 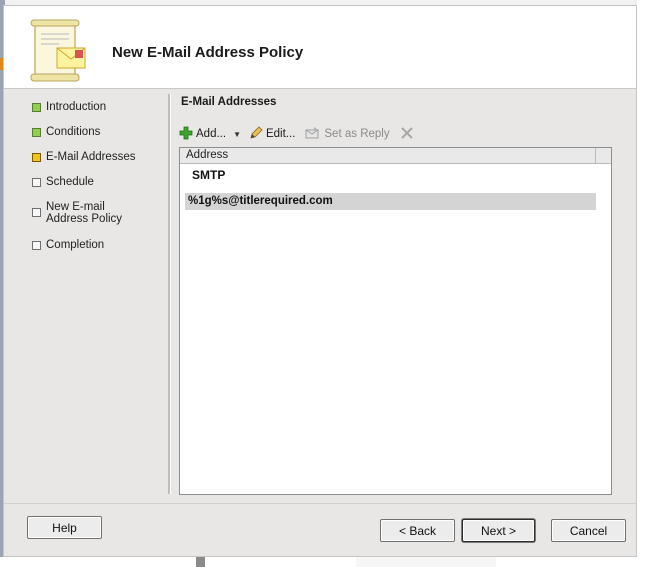 I want to click on footer-divider, so click(x=320, y=503).